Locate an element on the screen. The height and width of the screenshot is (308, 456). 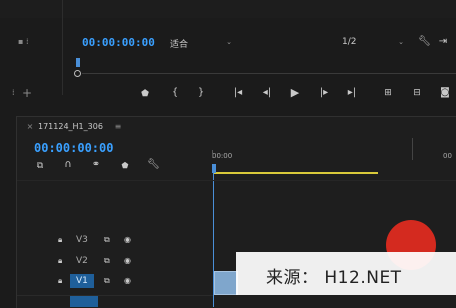
v1-clip is located at coordinates (226, 283).